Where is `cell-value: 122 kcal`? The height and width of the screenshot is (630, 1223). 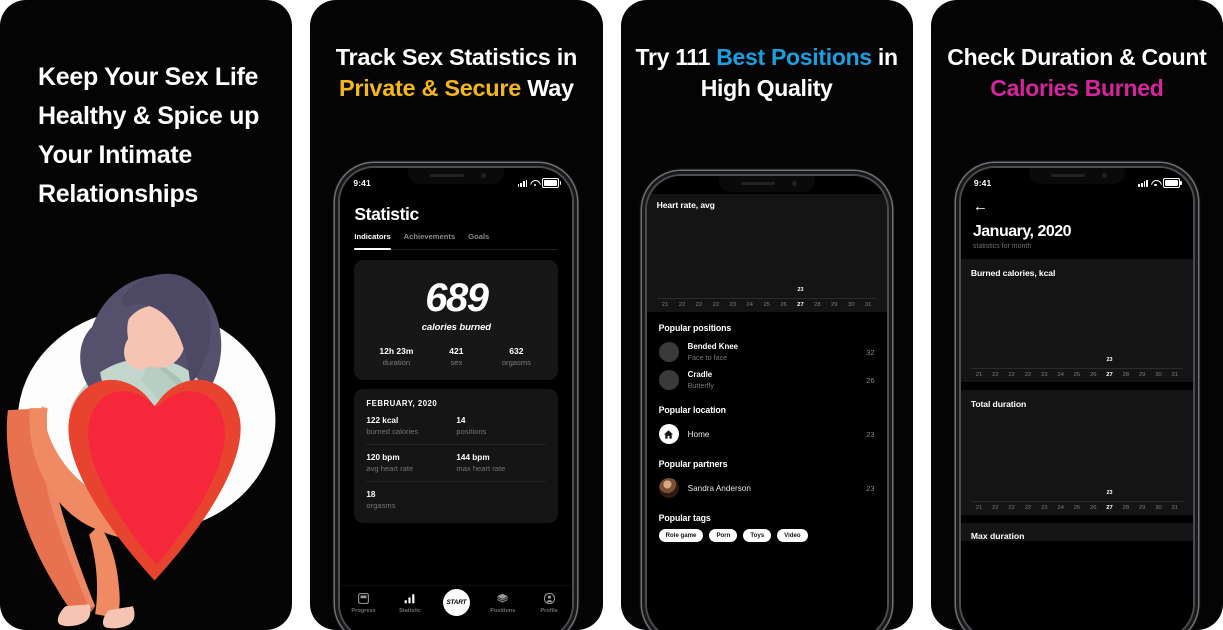 cell-value: 122 kcal is located at coordinates (382, 420).